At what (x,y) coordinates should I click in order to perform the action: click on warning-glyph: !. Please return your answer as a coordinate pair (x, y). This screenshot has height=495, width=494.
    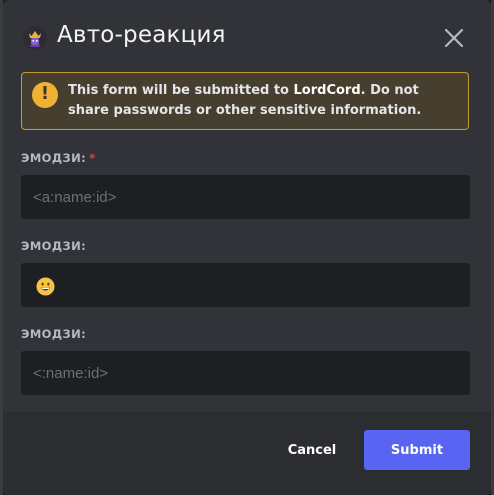
    Looking at the image, I should click on (45, 93).